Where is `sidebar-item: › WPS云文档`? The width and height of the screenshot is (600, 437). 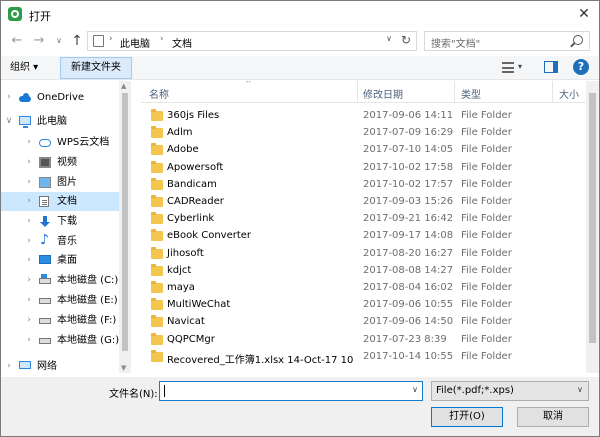
sidebar-item: › WPS云文档 is located at coordinates (60, 142).